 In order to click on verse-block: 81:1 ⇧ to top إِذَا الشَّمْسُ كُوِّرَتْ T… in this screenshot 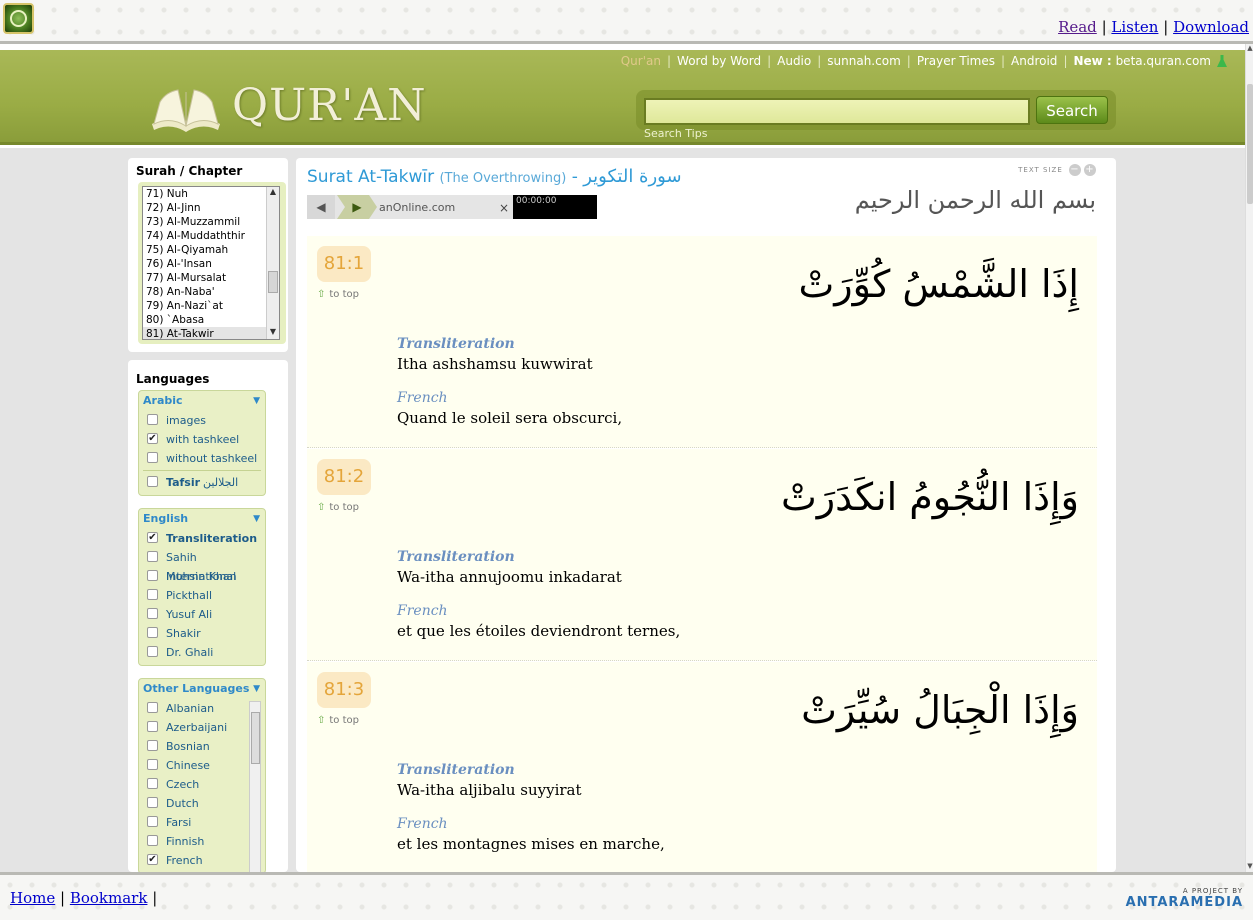, I will do `click(702, 342)`.